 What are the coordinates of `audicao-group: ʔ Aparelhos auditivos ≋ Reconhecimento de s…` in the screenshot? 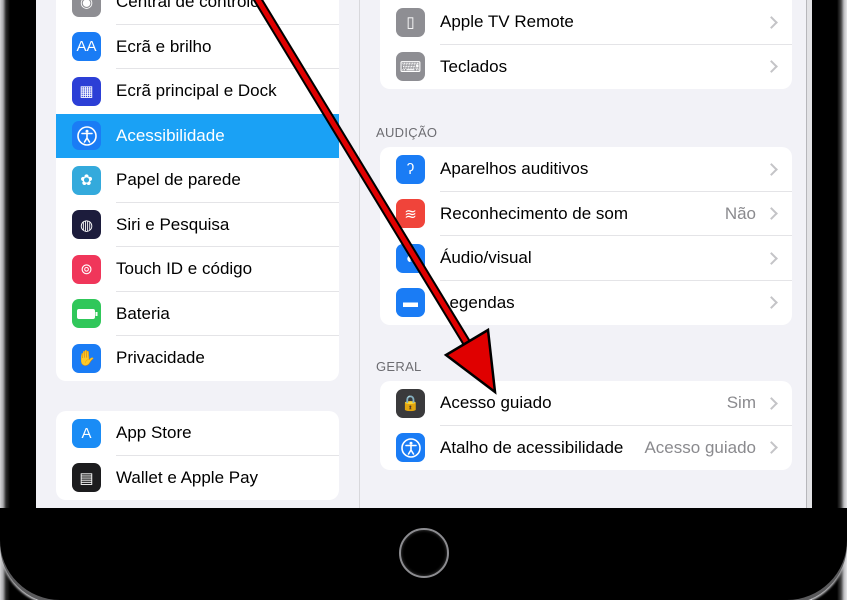 It's located at (586, 236).